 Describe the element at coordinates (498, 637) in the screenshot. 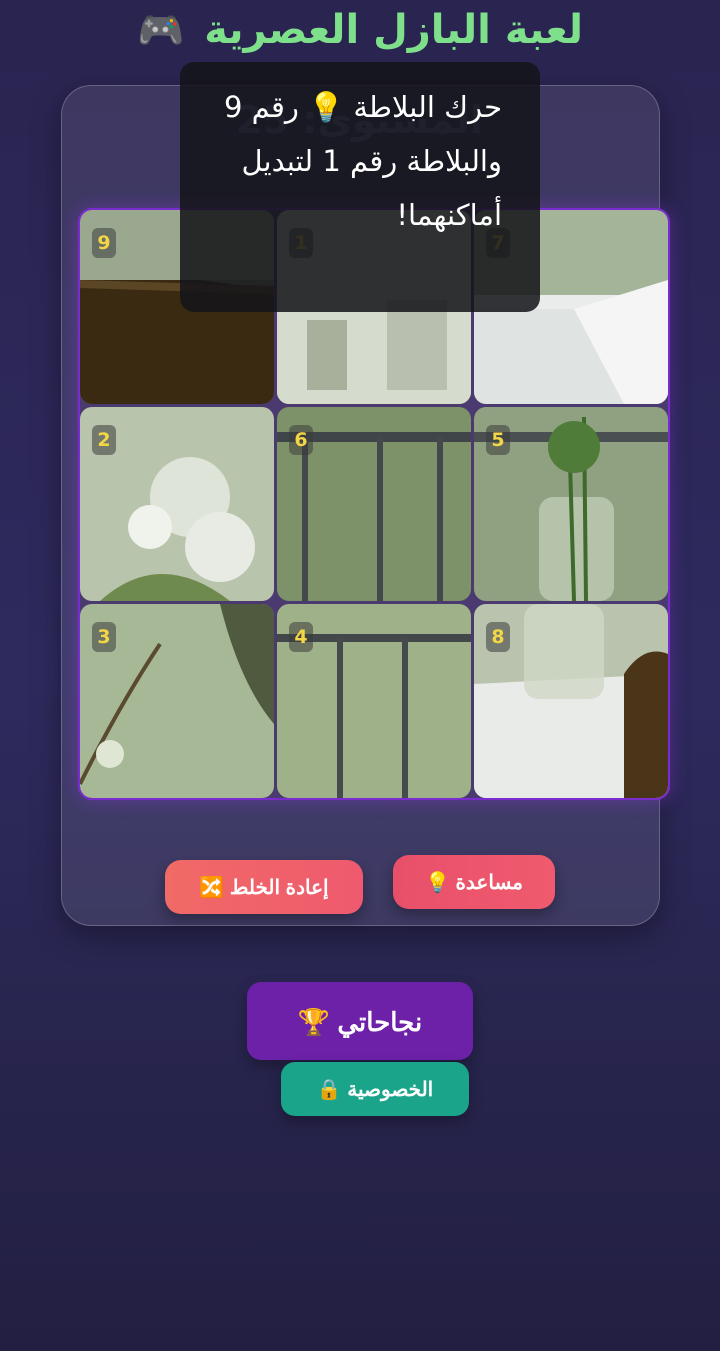

I see `tile-number: 8` at that location.